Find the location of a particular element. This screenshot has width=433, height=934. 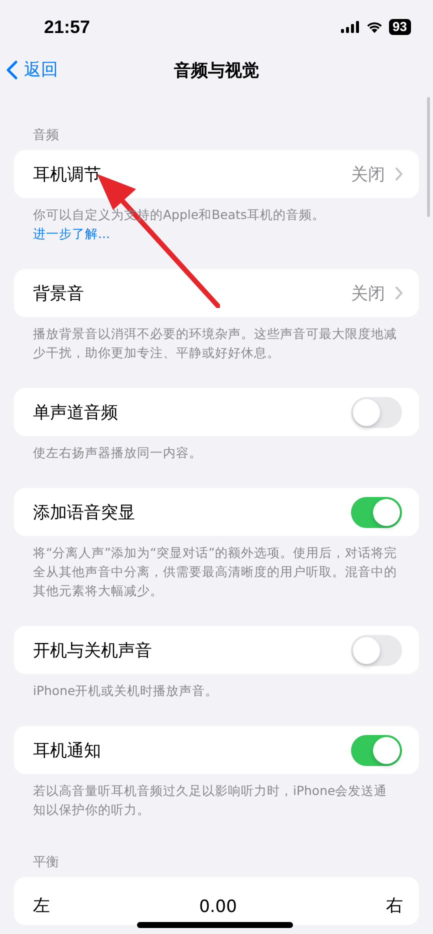

back-chevron-icon is located at coordinates (12, 70).